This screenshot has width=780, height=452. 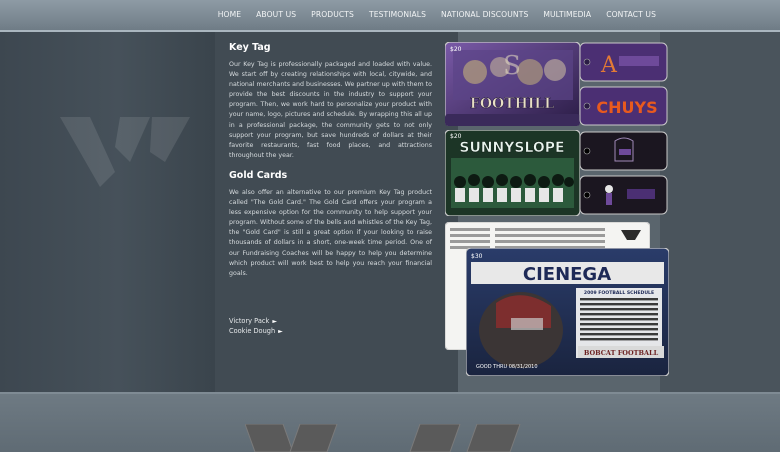 I want to click on key-tag-heading: Key Tag, so click(x=250, y=47).